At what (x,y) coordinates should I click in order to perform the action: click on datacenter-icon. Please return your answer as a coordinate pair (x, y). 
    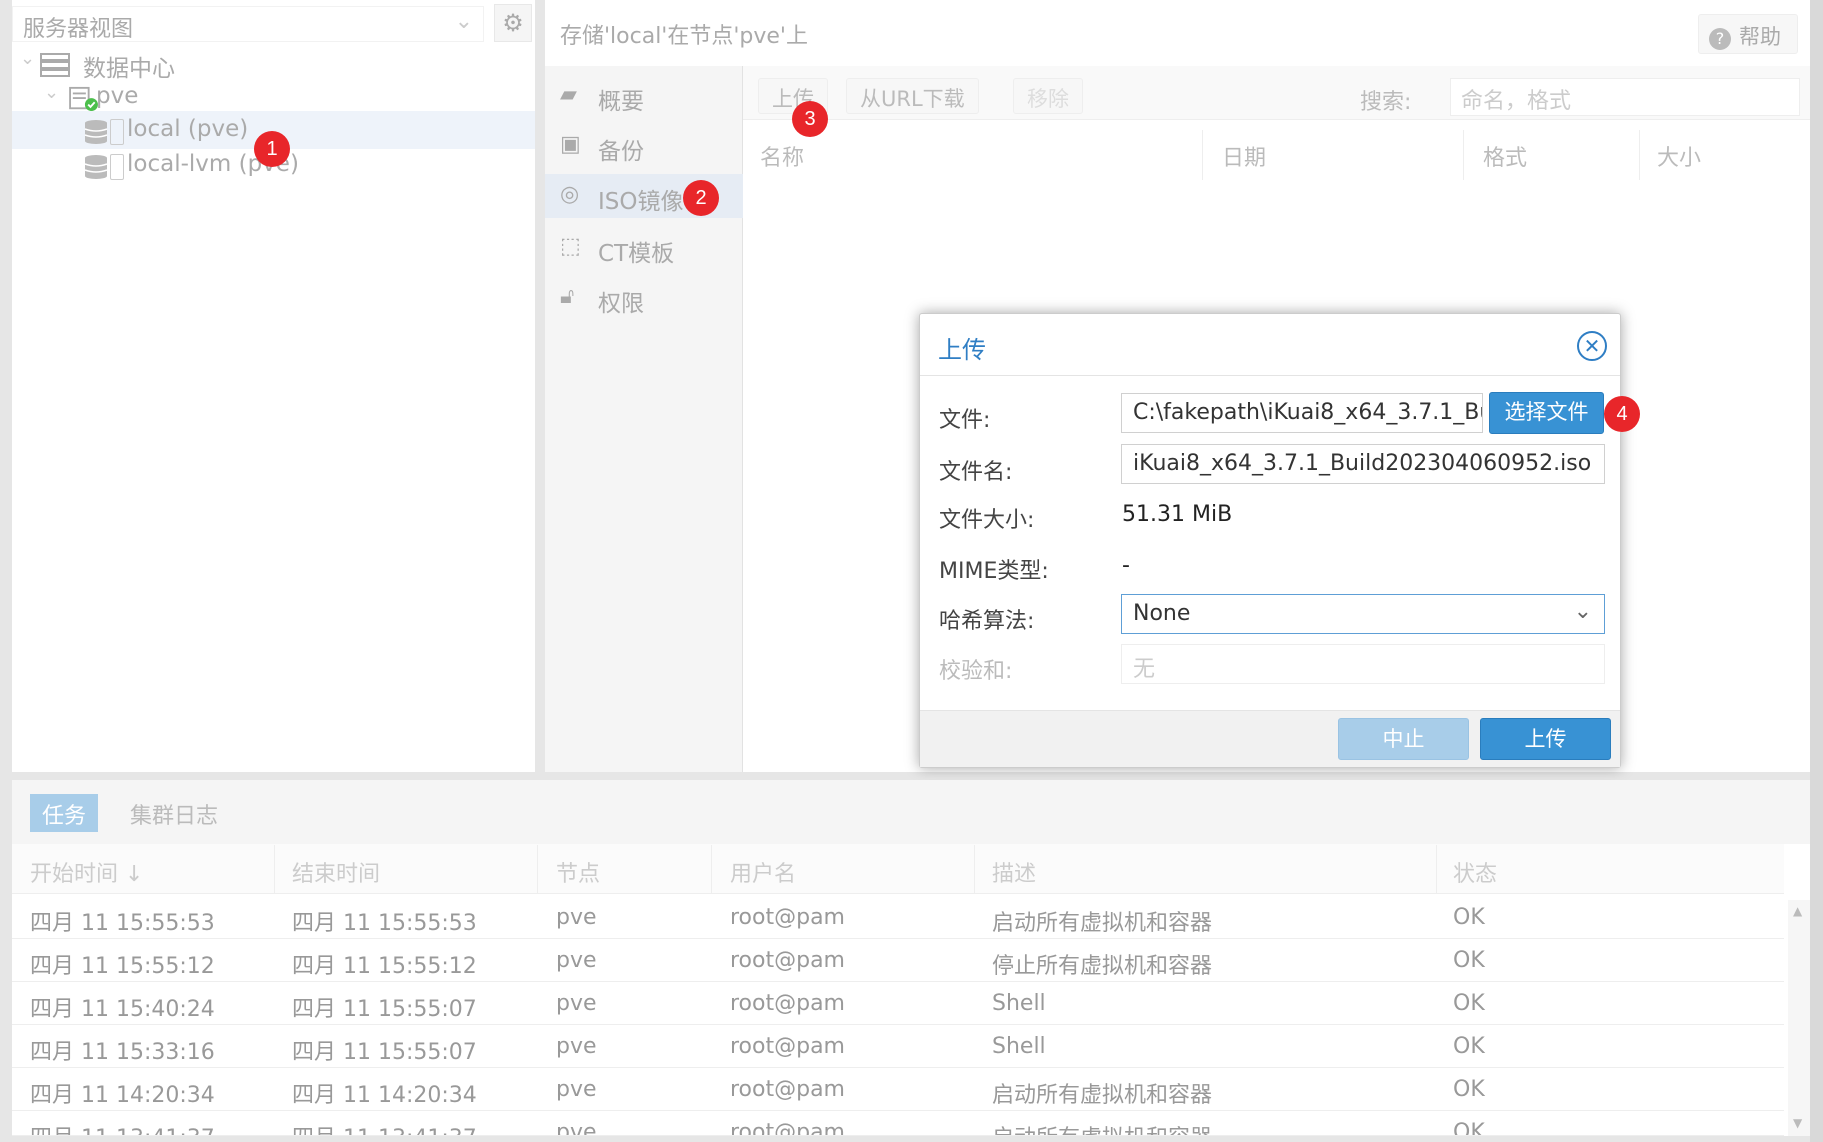
    Looking at the image, I should click on (55, 65).